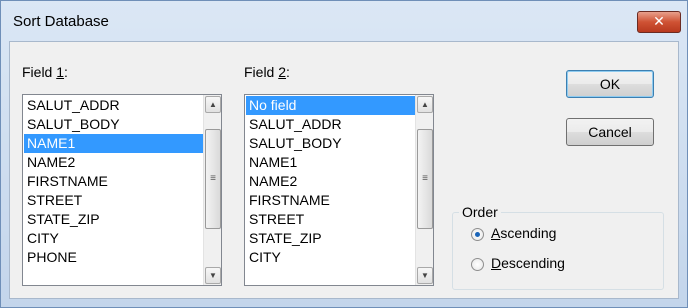 The width and height of the screenshot is (688, 308). I want to click on field2-label-prefix: Field, so click(261, 72).